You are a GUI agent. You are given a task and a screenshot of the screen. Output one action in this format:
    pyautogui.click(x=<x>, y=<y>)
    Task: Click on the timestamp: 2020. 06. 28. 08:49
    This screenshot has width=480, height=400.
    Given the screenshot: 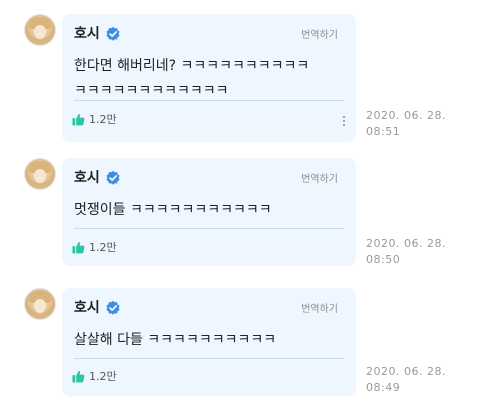 What is the action you would take?
    pyautogui.click(x=406, y=379)
    